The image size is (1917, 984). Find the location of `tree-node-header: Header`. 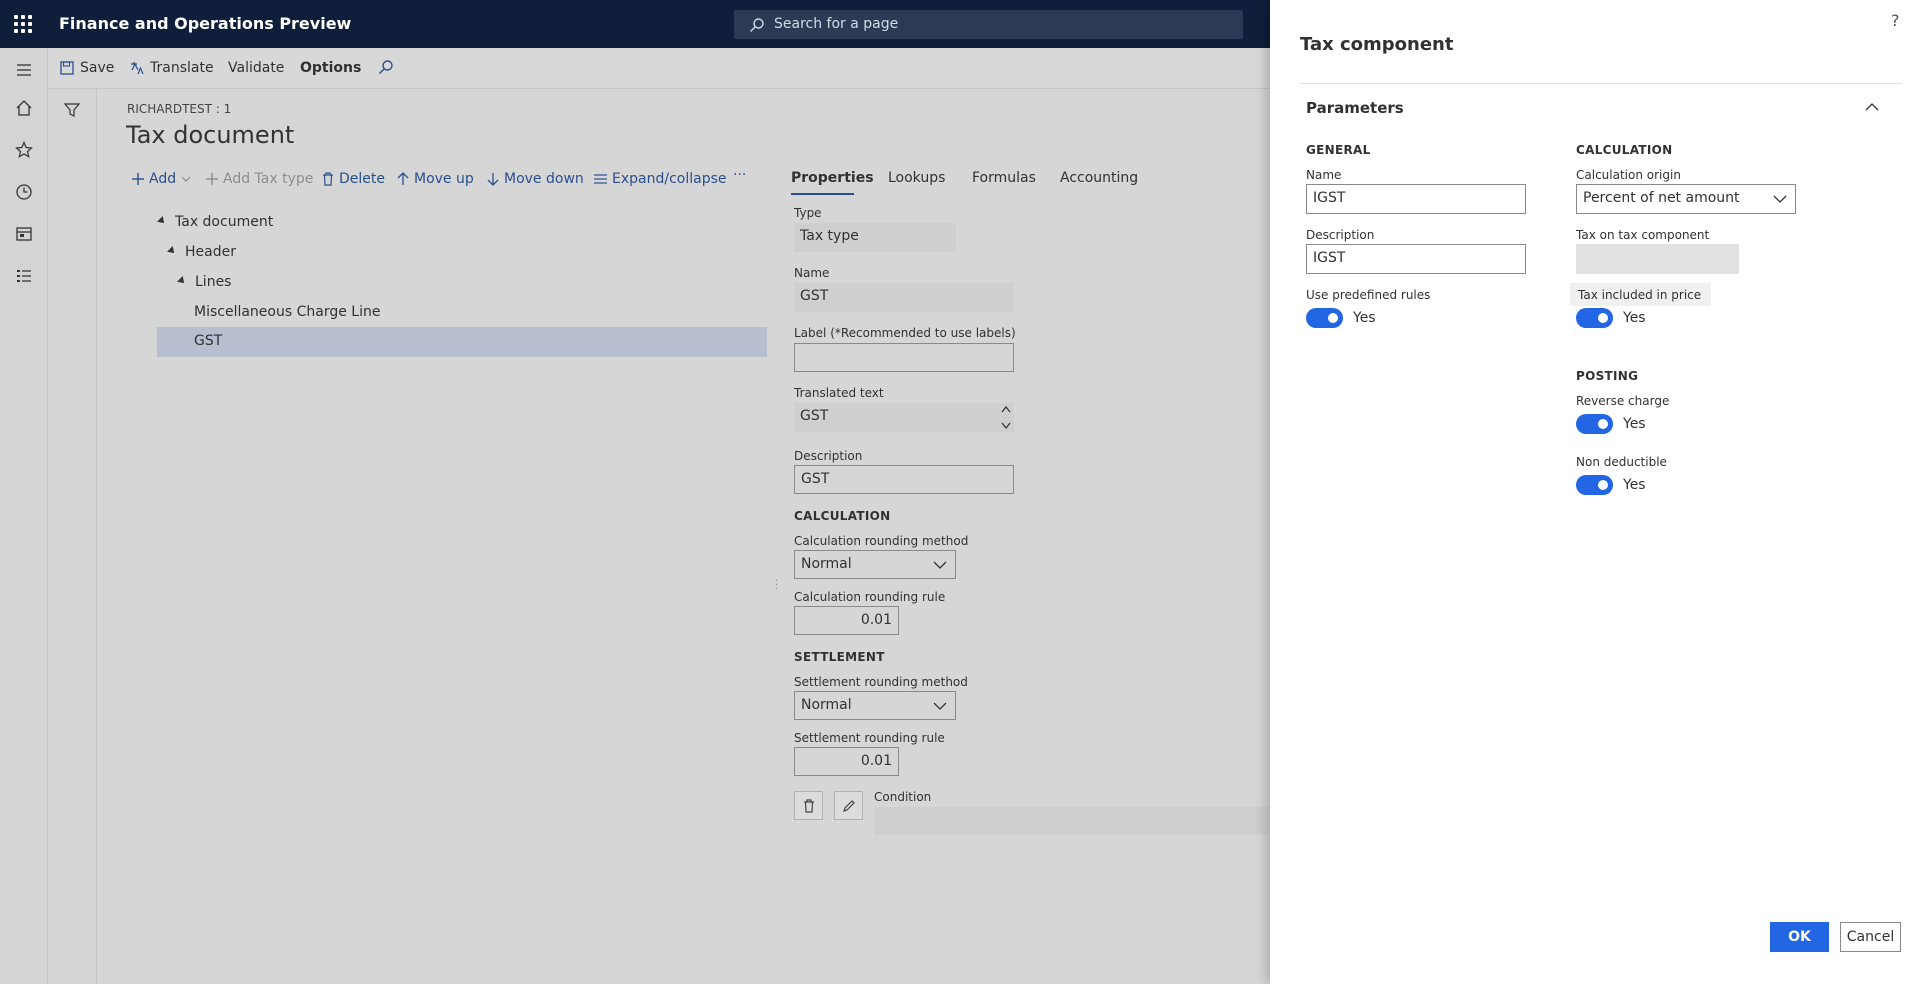

tree-node-header: Header is located at coordinates (462, 253).